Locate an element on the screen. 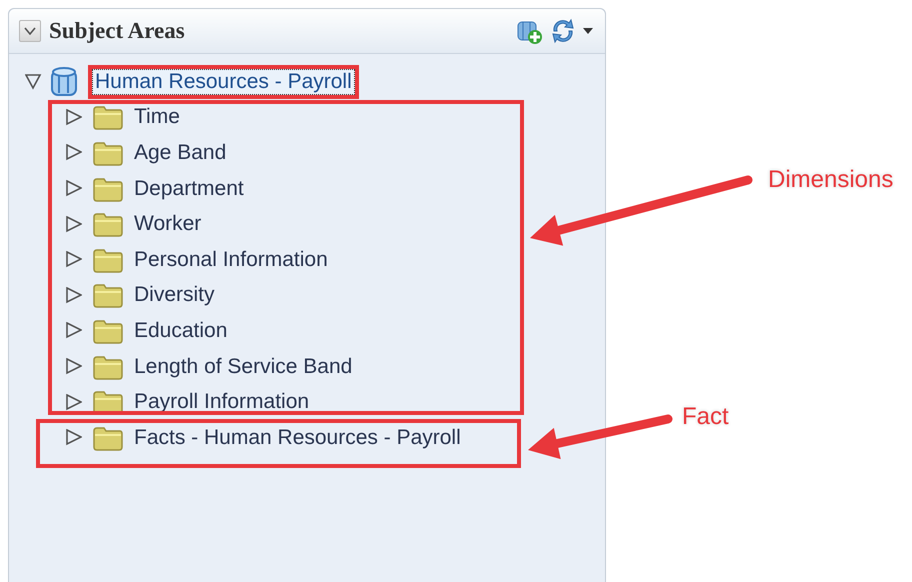 This screenshot has width=912, height=582. tree-item: Time is located at coordinates (157, 117).